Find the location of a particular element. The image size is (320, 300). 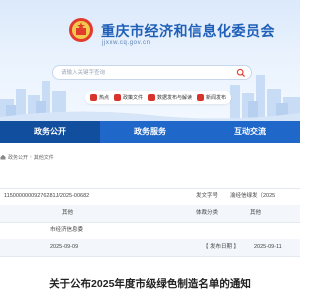

search-input is located at coordinates (146, 73).